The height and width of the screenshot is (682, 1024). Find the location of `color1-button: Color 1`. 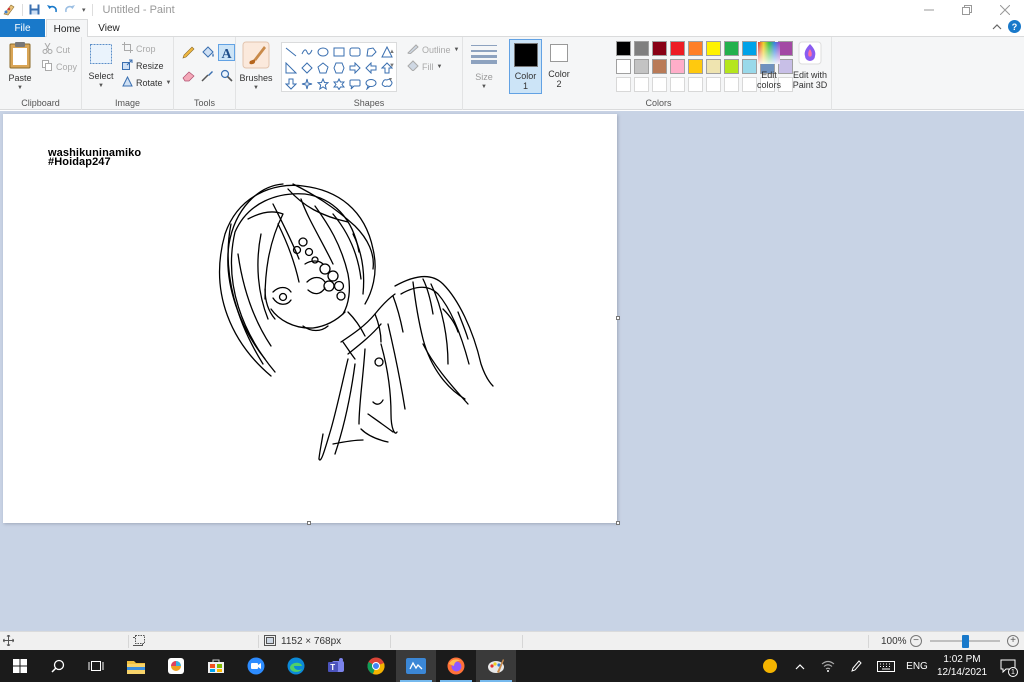

color1-button: Color 1 is located at coordinates (525, 66).